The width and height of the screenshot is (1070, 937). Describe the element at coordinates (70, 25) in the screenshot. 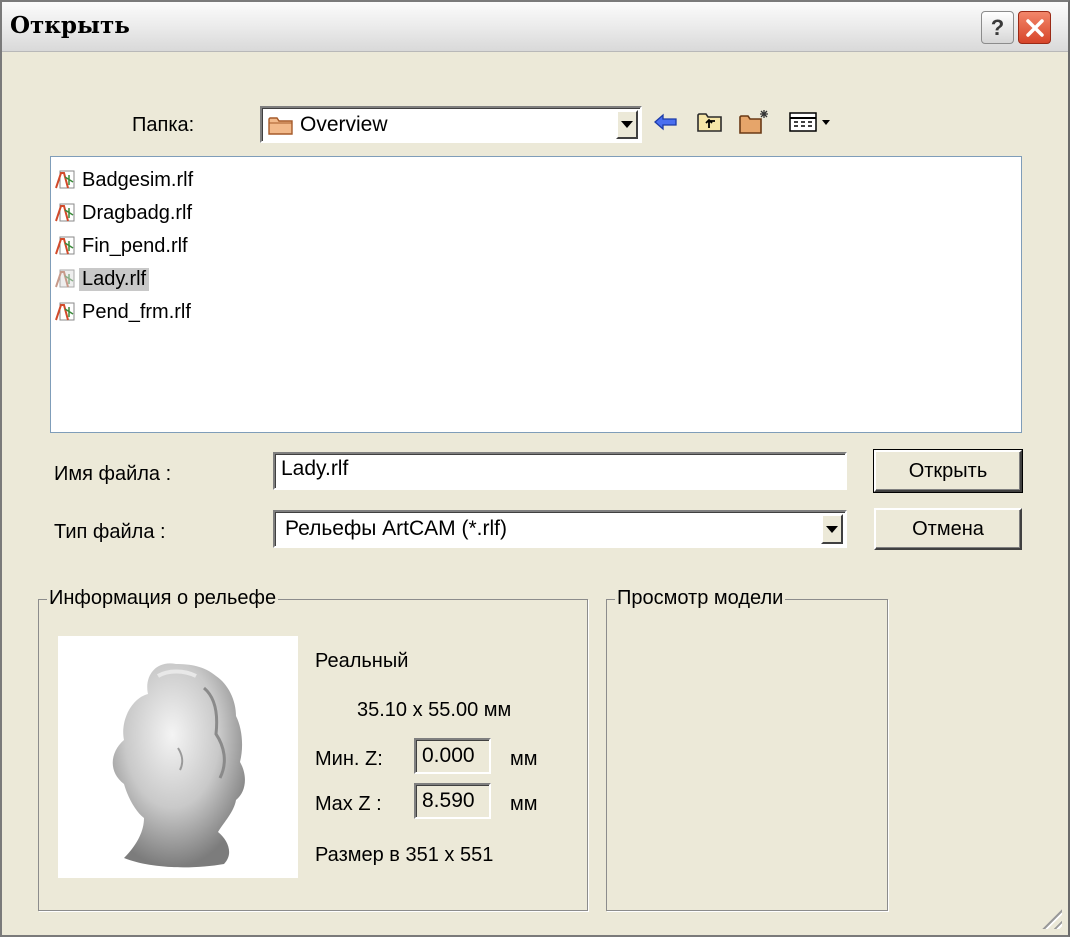

I see `window-title: Открыть` at that location.